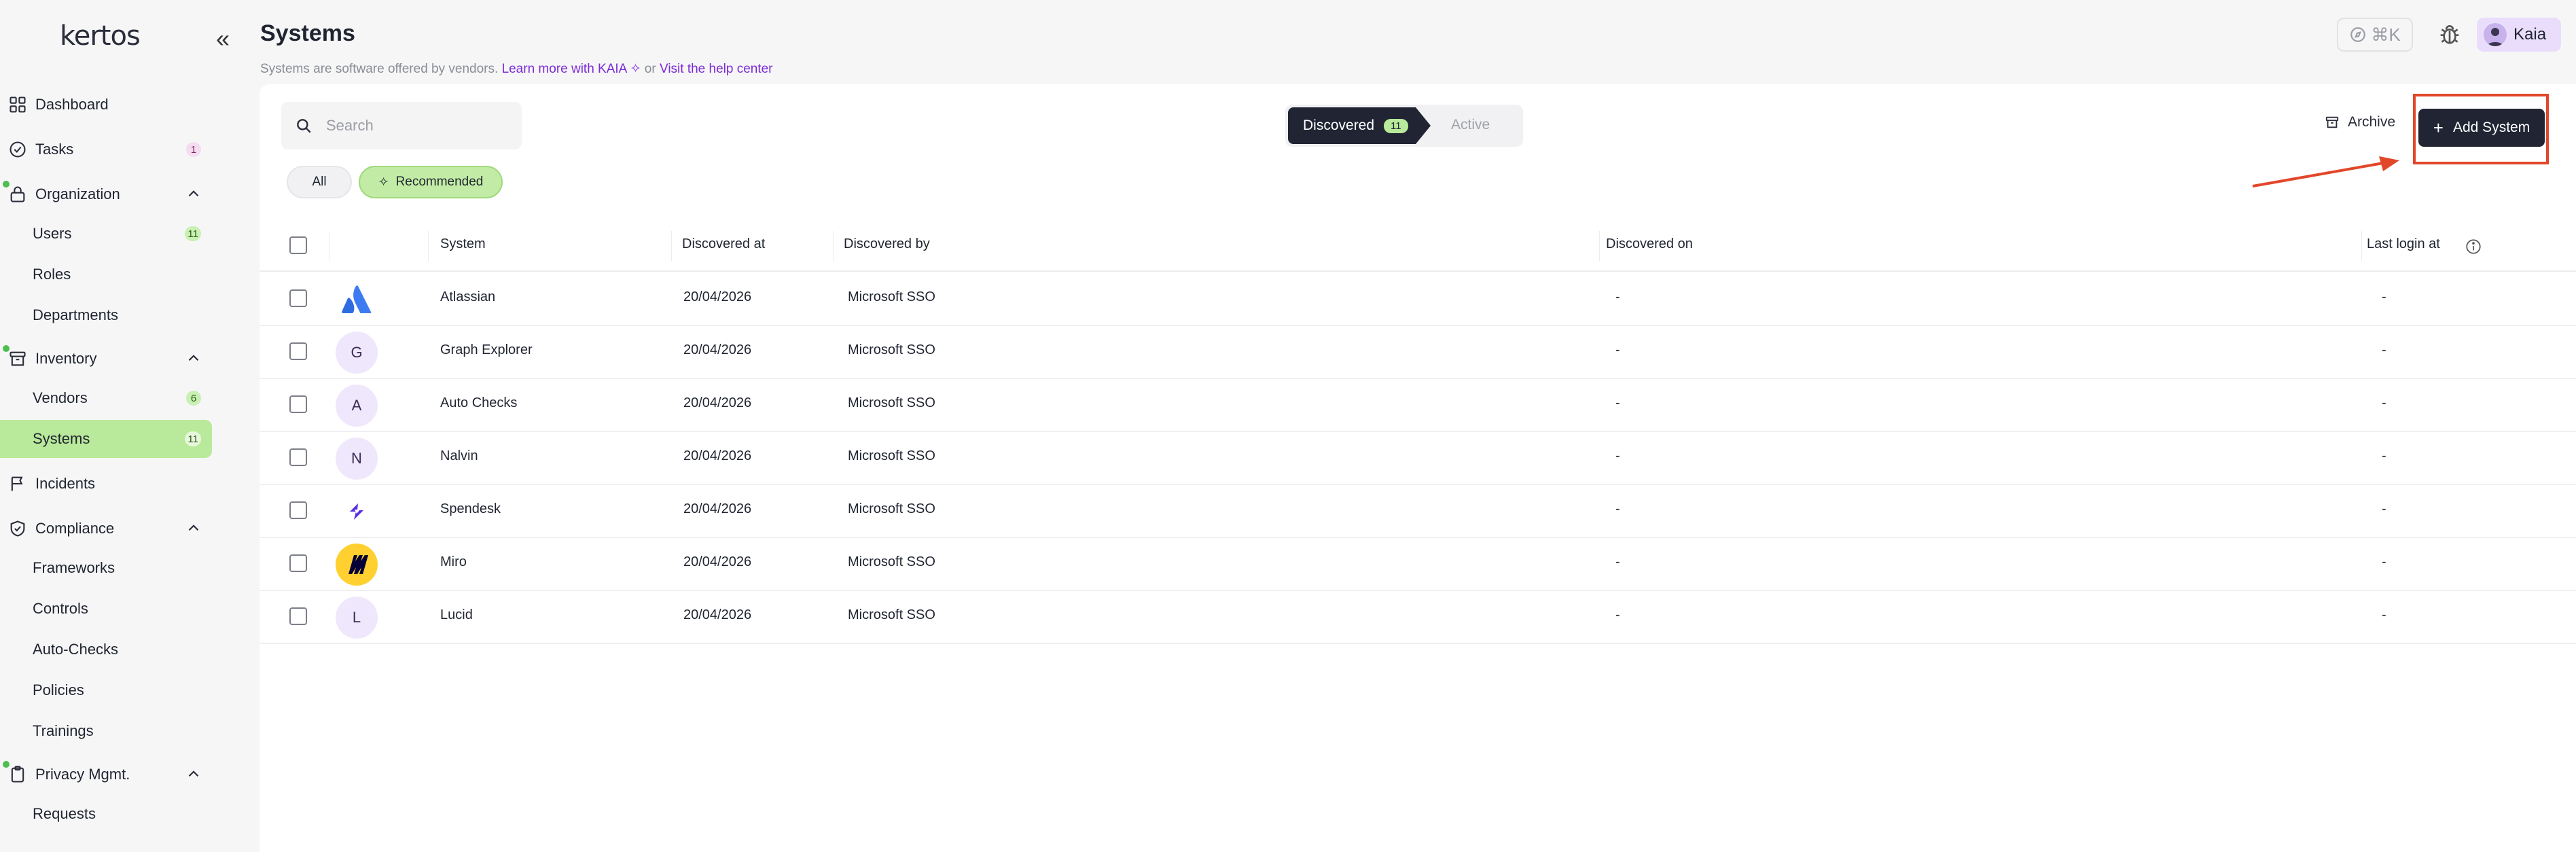 The width and height of the screenshot is (2576, 852). What do you see at coordinates (194, 149) in the screenshot?
I see `tasks-count-badge: 1` at bounding box center [194, 149].